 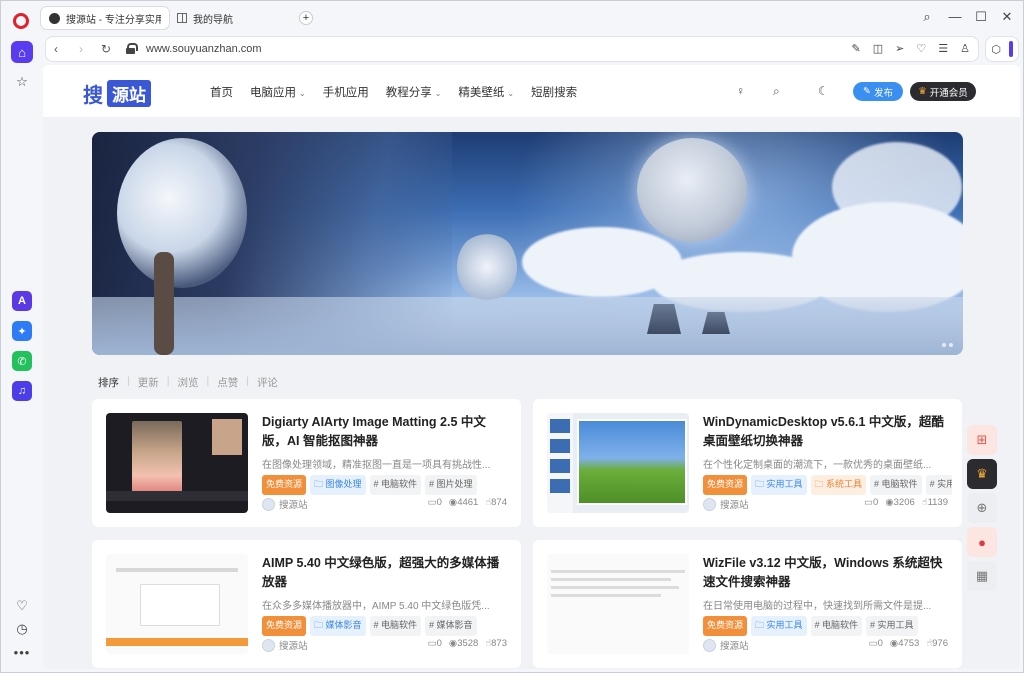 I want to click on tag: # 实用工具, so click(x=892, y=626).